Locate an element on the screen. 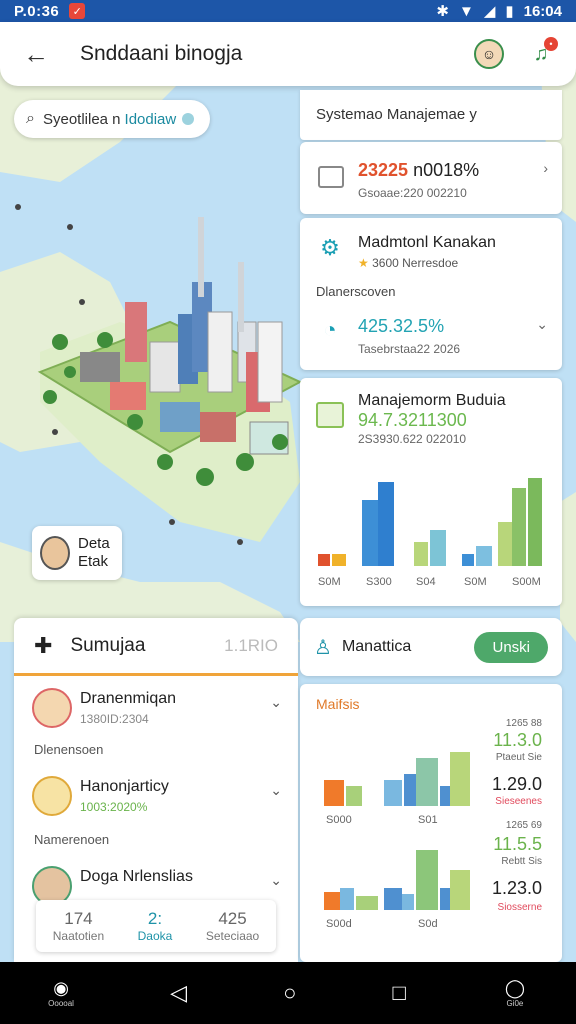 This screenshot has width=576, height=1024. rating-text: 3600 Nerresdoe is located at coordinates (415, 263).